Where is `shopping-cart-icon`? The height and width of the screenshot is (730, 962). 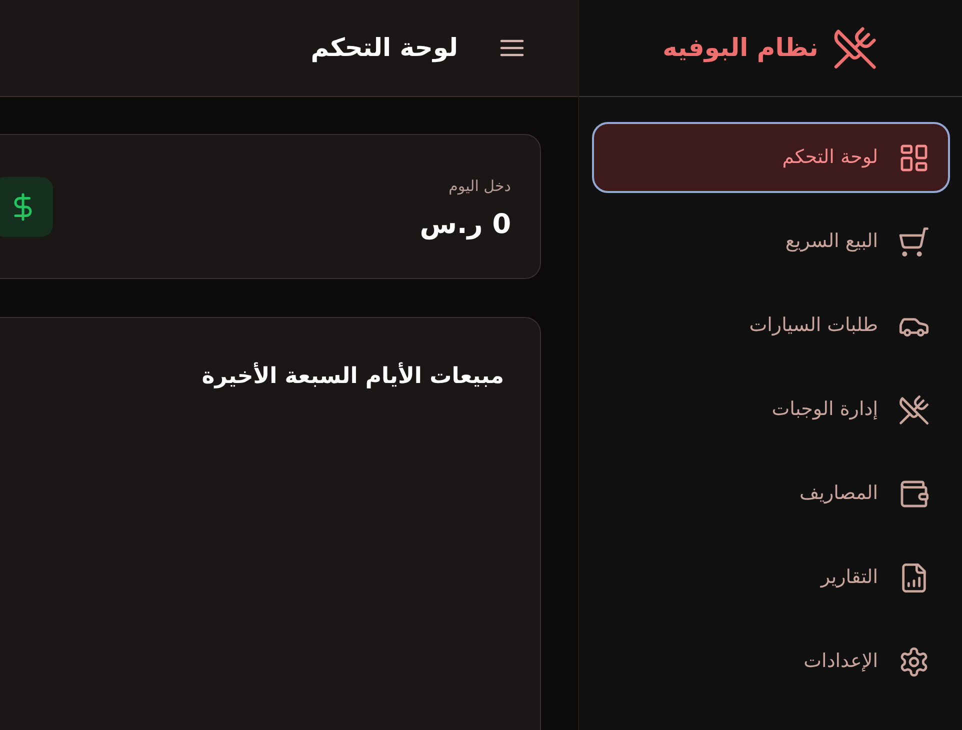
shopping-cart-icon is located at coordinates (914, 242).